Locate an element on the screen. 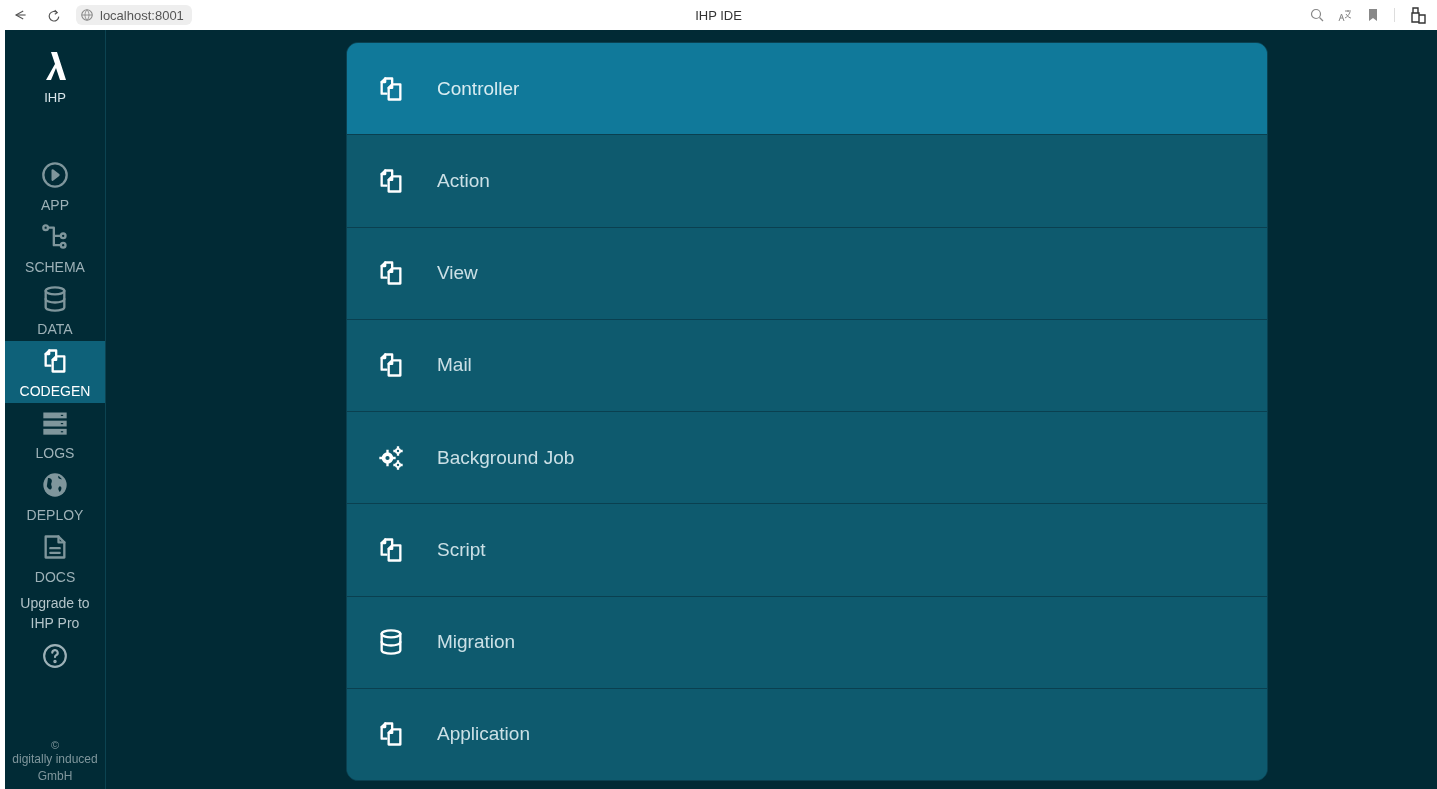 Image resolution: width=1437 pixels, height=789 pixels. sidebar-nav-item: DEPLOY is located at coordinates (55, 496).